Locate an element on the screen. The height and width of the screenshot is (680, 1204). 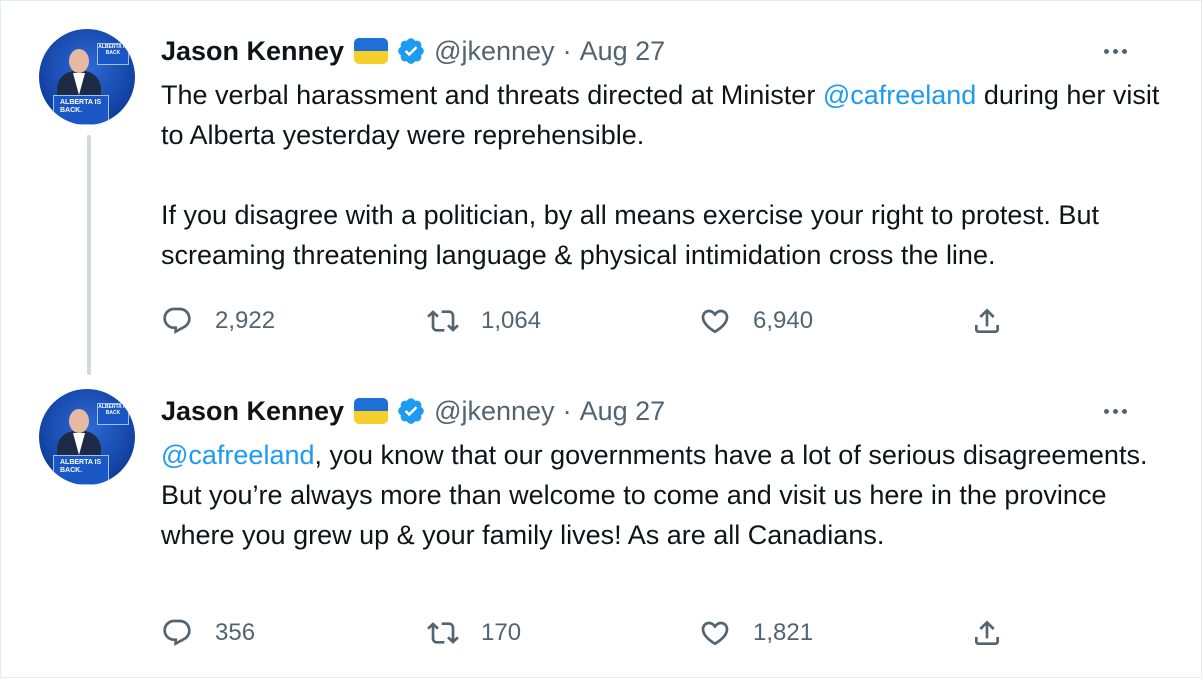
reply-button: 2,922 is located at coordinates (218, 321).